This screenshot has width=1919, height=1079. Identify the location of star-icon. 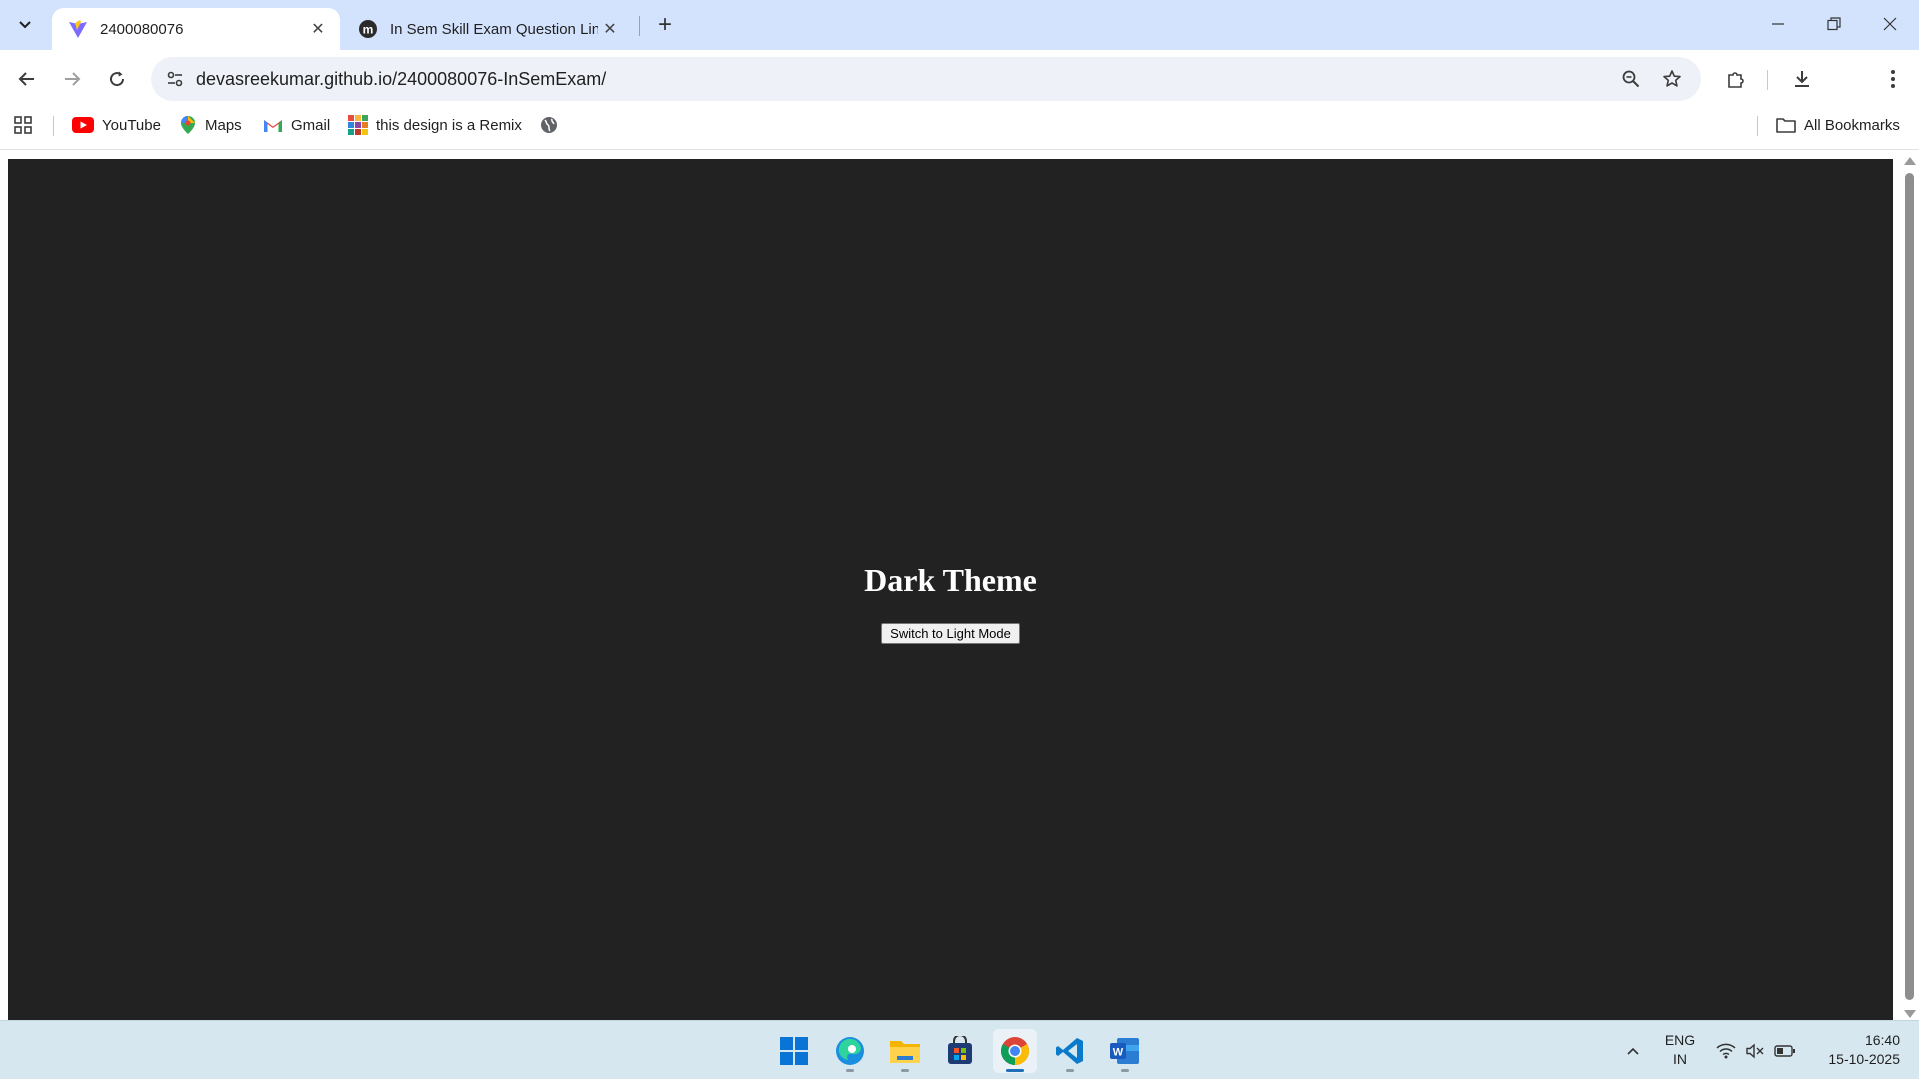
(1672, 78).